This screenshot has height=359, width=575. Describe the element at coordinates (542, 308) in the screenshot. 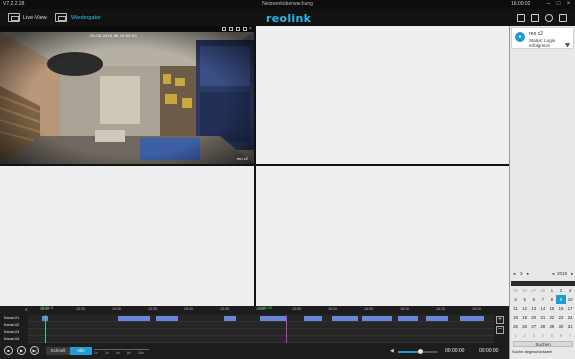

I see `calendar-day: 14` at that location.